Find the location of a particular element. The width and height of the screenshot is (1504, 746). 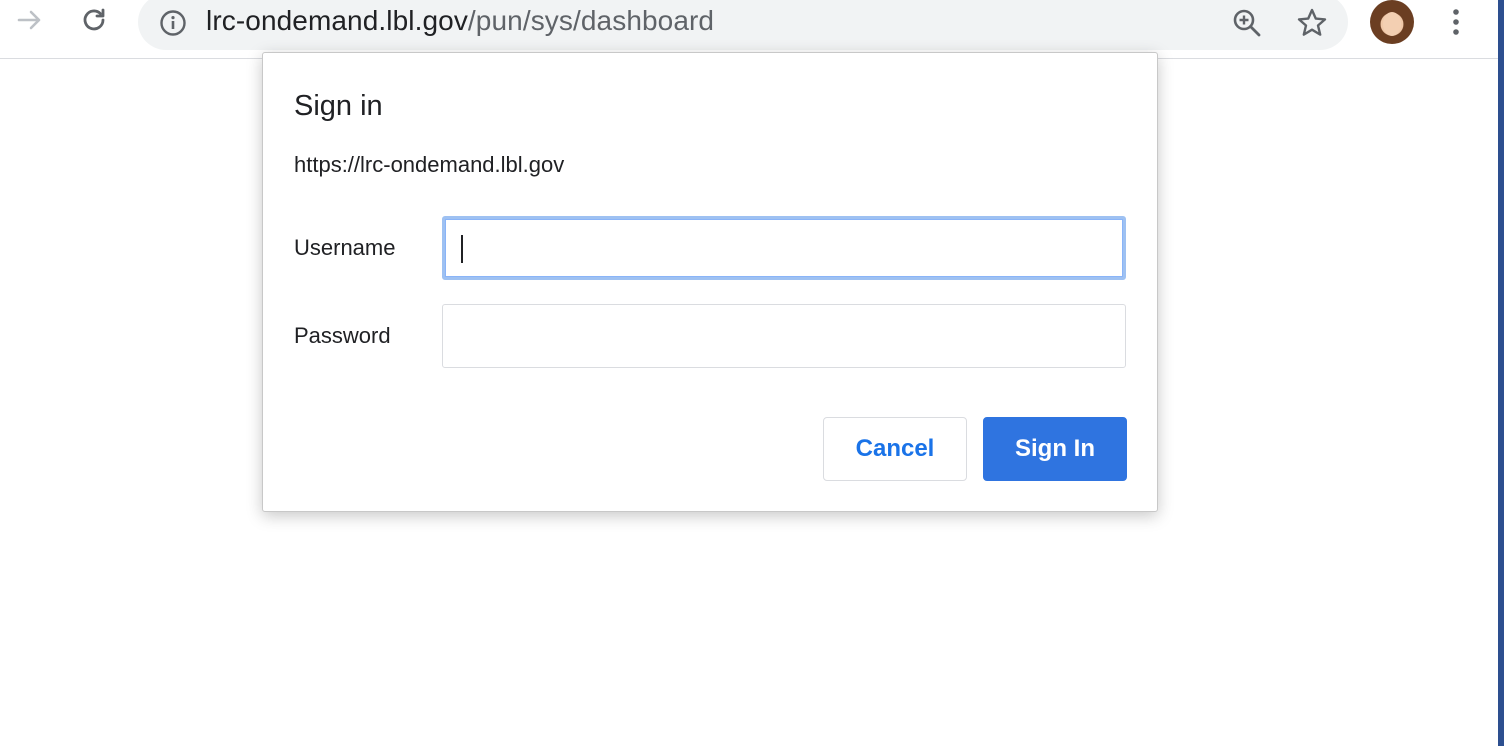

kebab-menu-icon is located at coordinates (1456, 22).